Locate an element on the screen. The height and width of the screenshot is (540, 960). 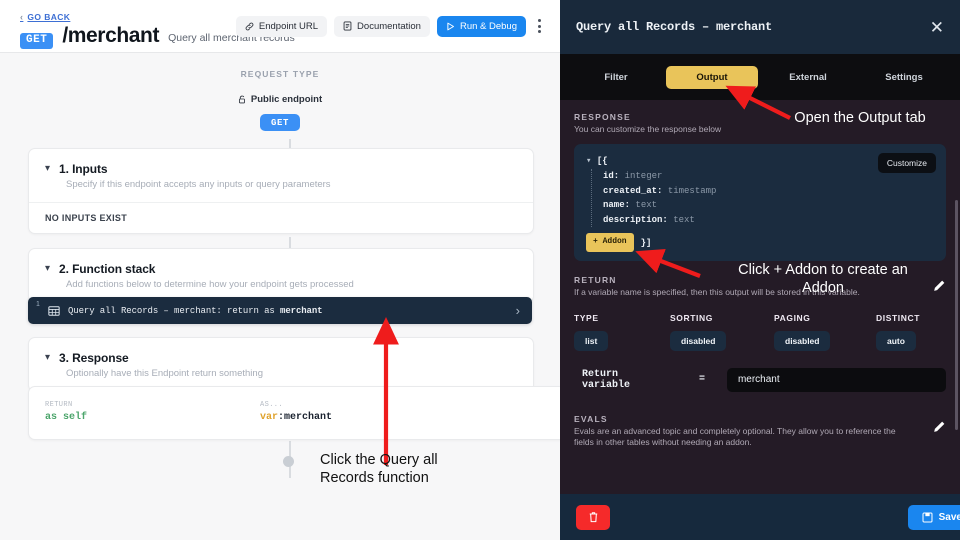
as-value: var:merchant is located at coordinates (296, 417).